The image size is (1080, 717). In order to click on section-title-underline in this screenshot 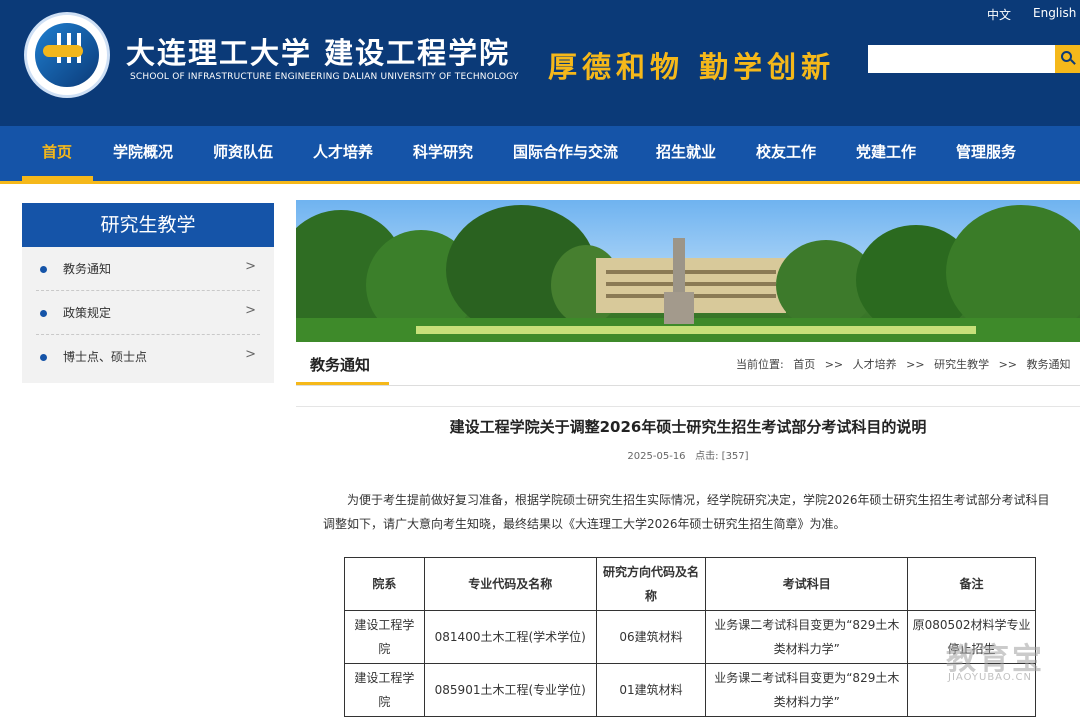, I will do `click(342, 383)`.